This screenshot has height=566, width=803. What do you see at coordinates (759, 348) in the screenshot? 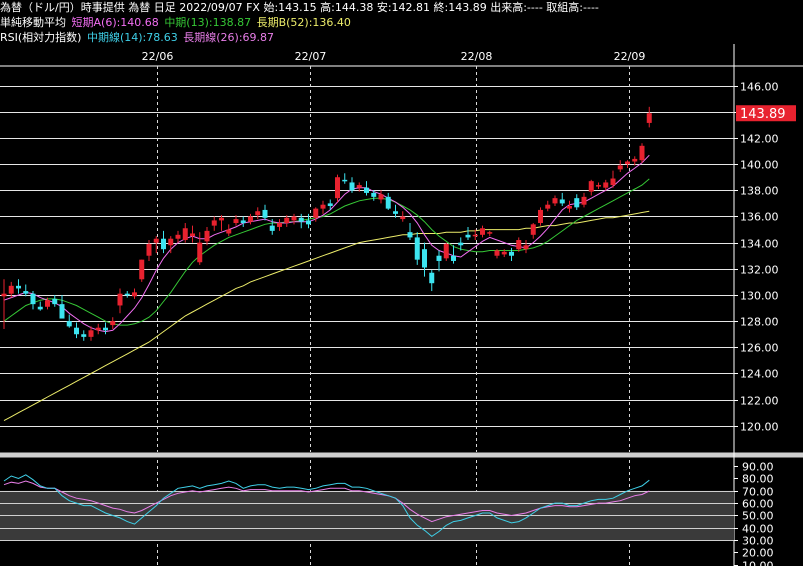
I see `price-tick-label: 126.00` at bounding box center [759, 348].